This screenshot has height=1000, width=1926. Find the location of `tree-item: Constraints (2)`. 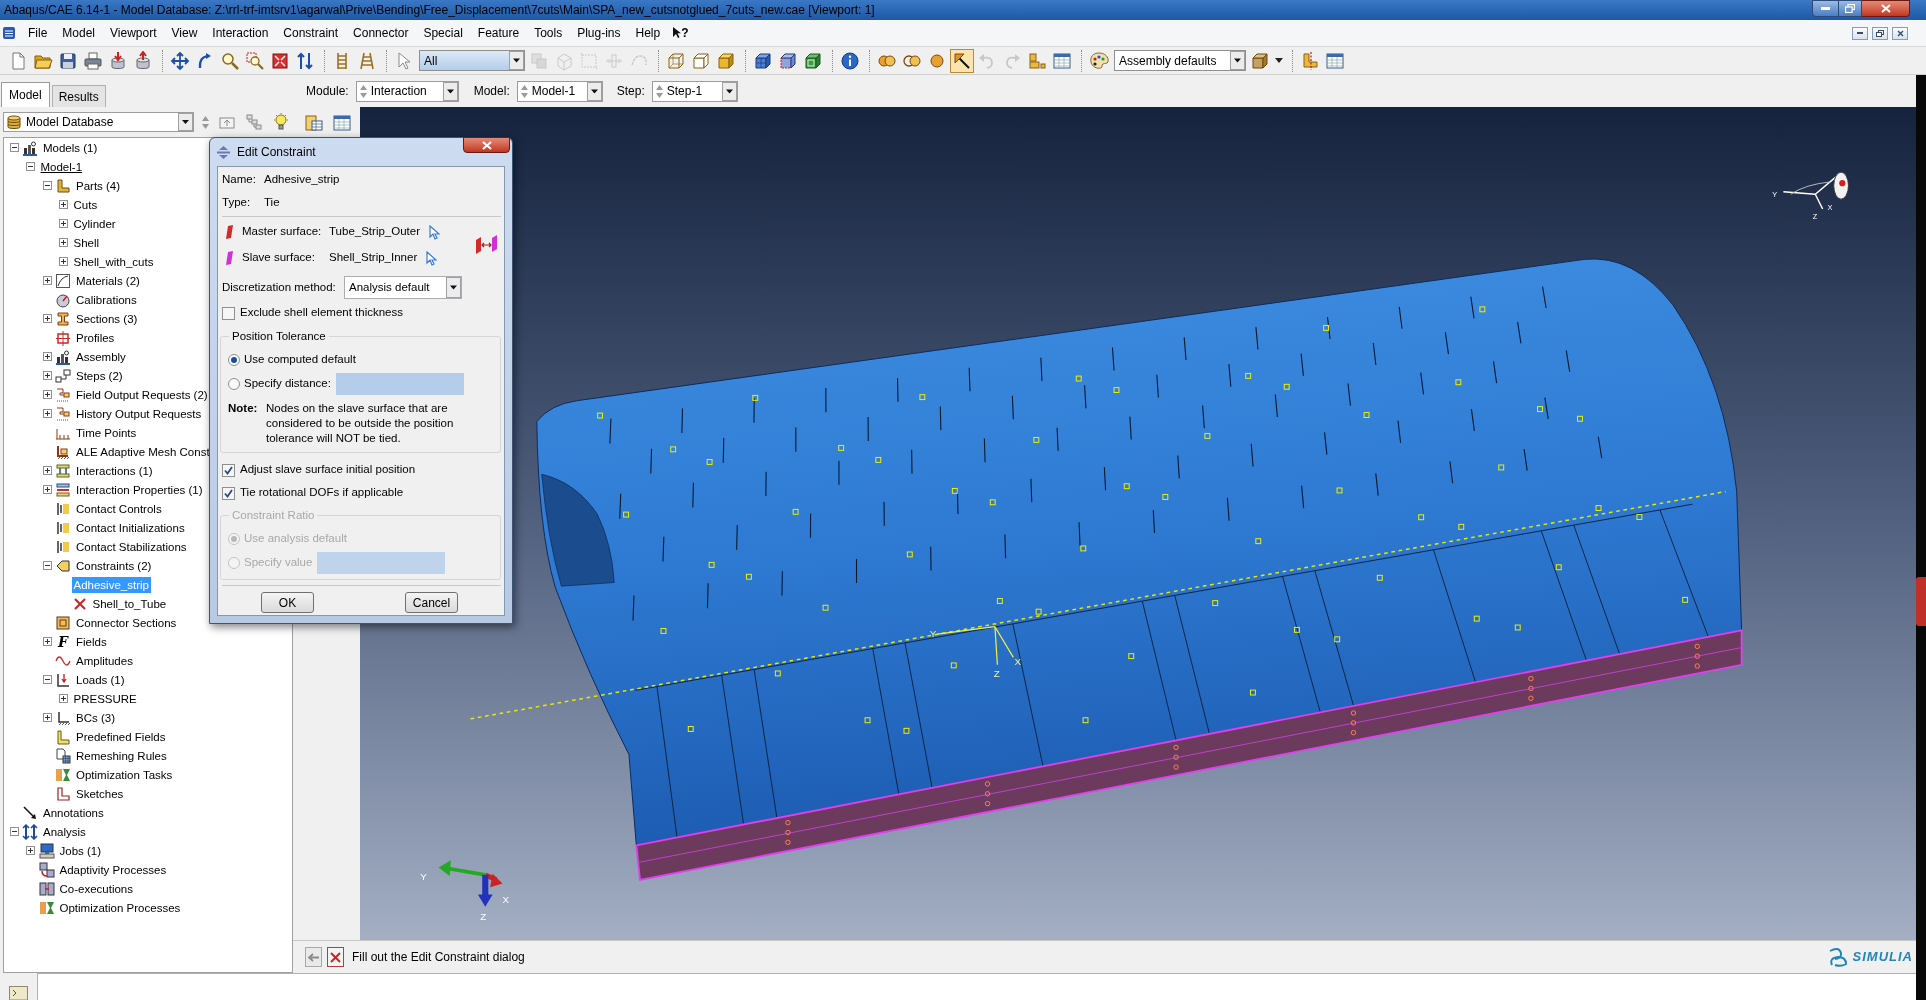

tree-item: Constraints (2) is located at coordinates (114, 565).